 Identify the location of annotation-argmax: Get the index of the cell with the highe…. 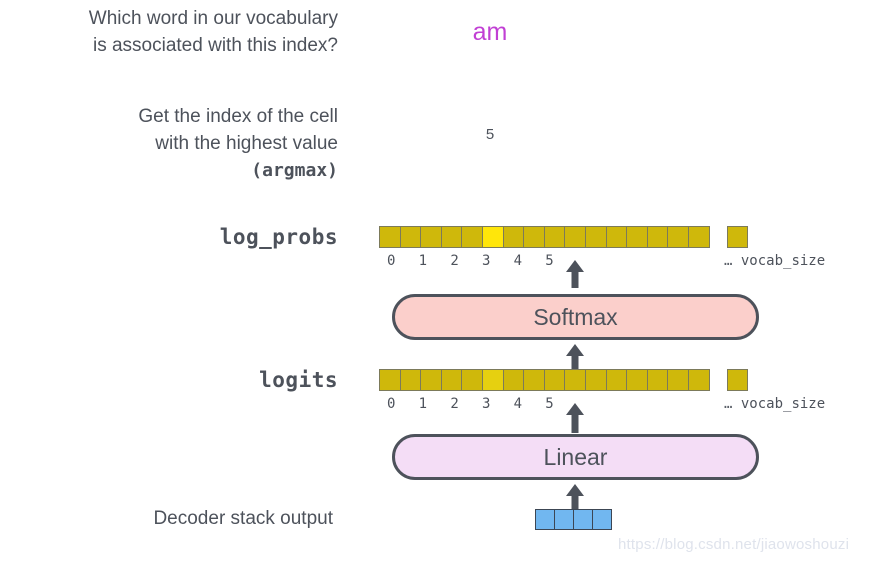
(173, 143).